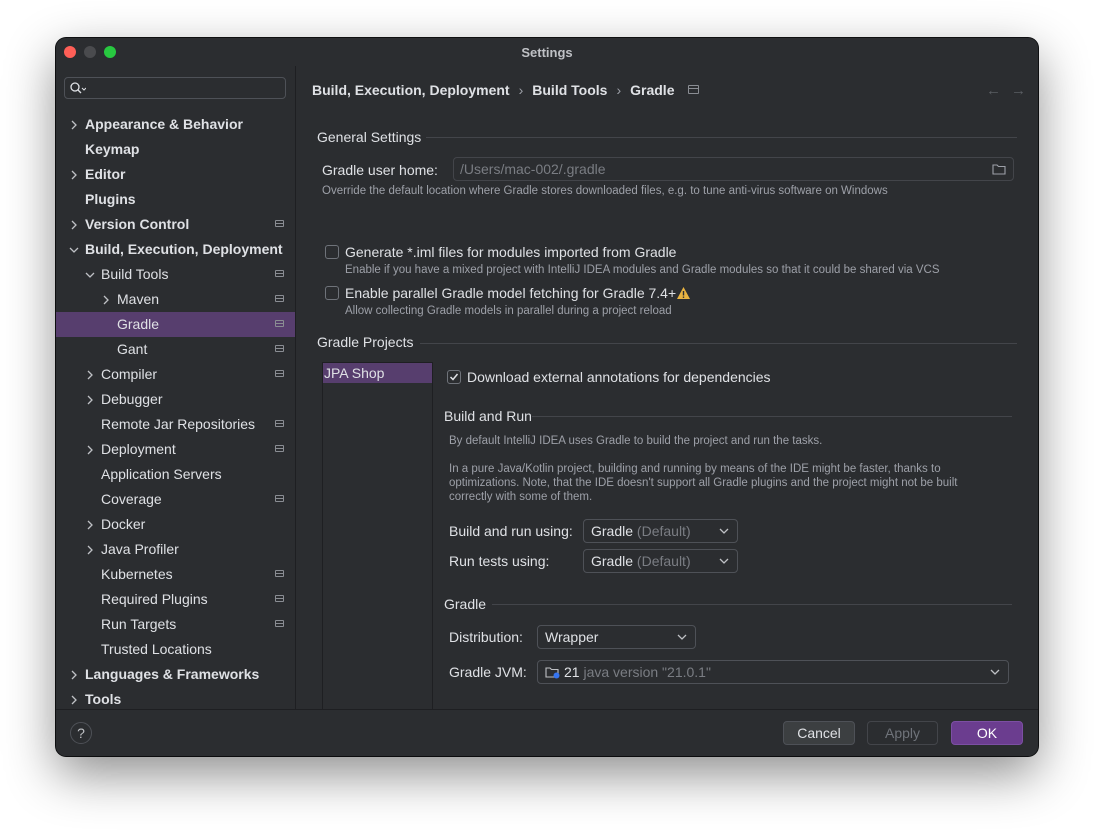 This screenshot has width=1094, height=830. What do you see at coordinates (999, 169) in the screenshot?
I see `folder-icon` at bounding box center [999, 169].